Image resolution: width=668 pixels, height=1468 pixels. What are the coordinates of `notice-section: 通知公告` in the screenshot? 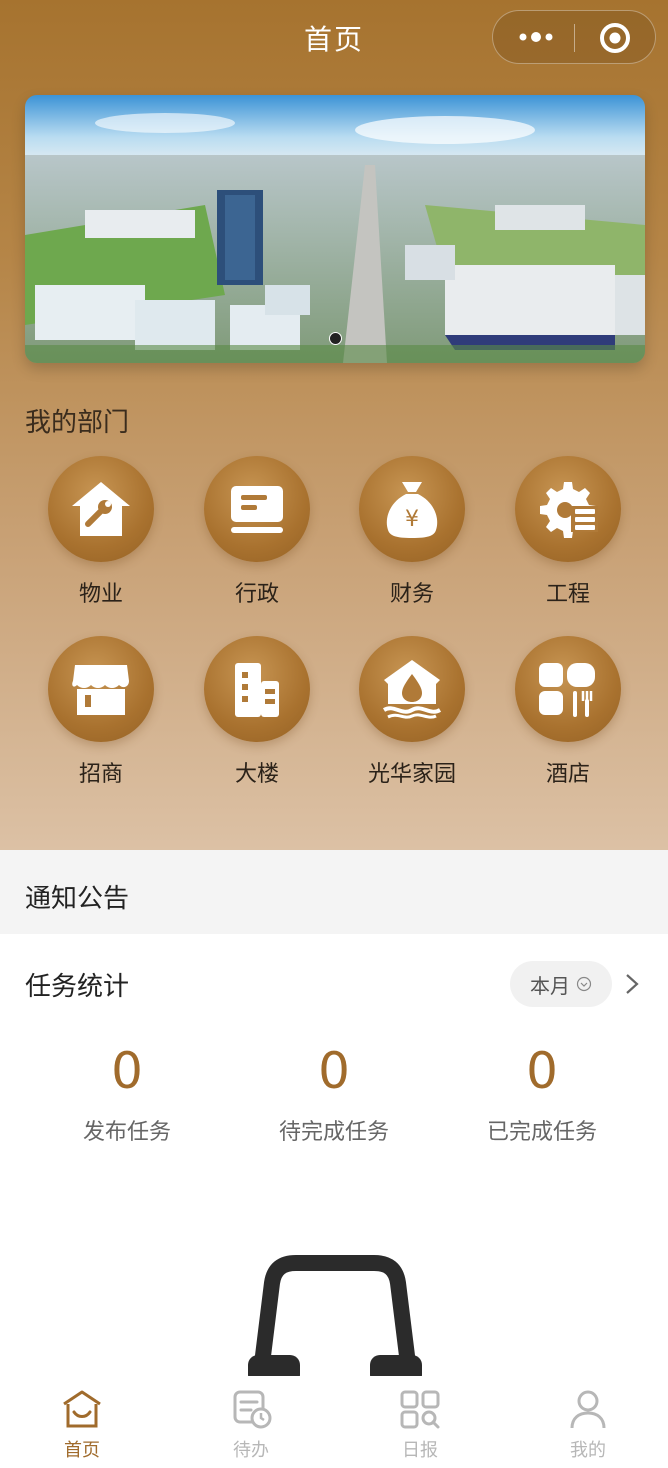 It's located at (334, 892).